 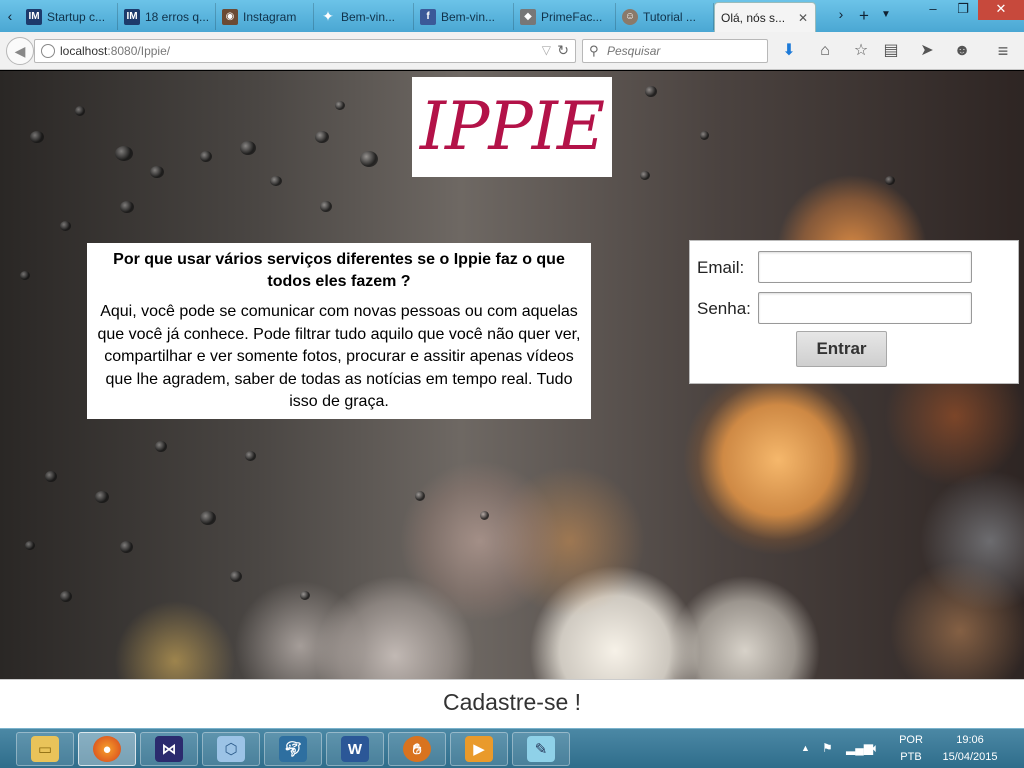 I want to click on tab-instagram: ◉ Instagram, so click(x=265, y=16).